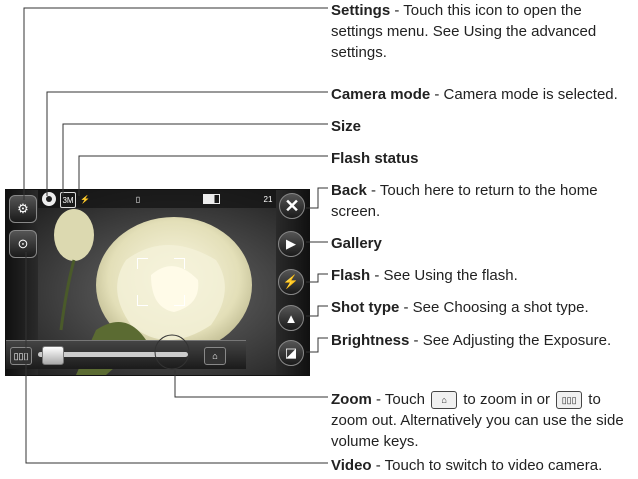  I want to click on annotation-text: - See Using the flash., so click(444, 275).